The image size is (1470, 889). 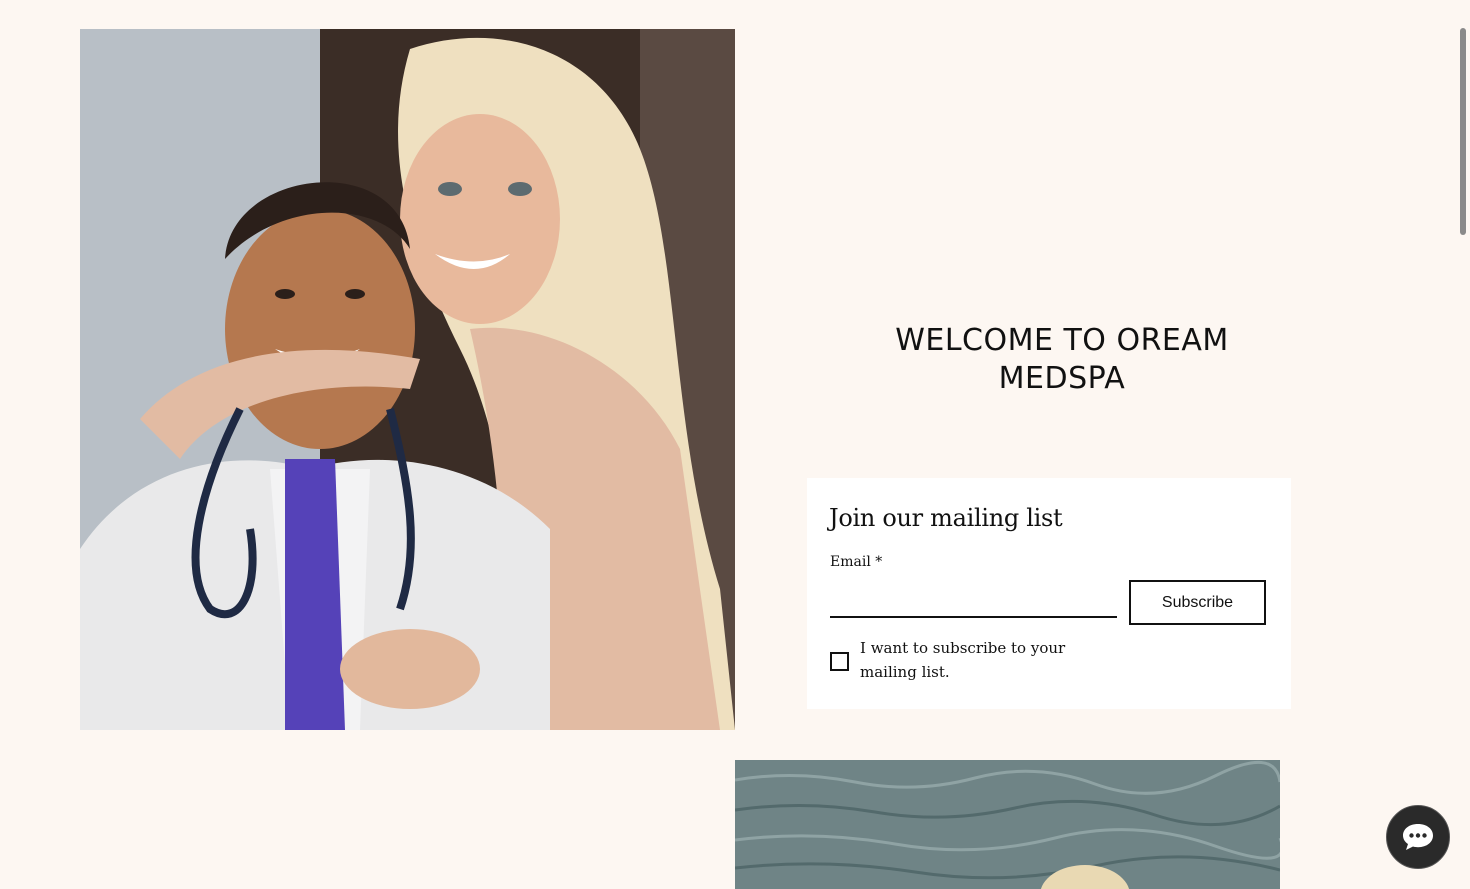 I want to click on chat-bubble-icon, so click(x=1418, y=837).